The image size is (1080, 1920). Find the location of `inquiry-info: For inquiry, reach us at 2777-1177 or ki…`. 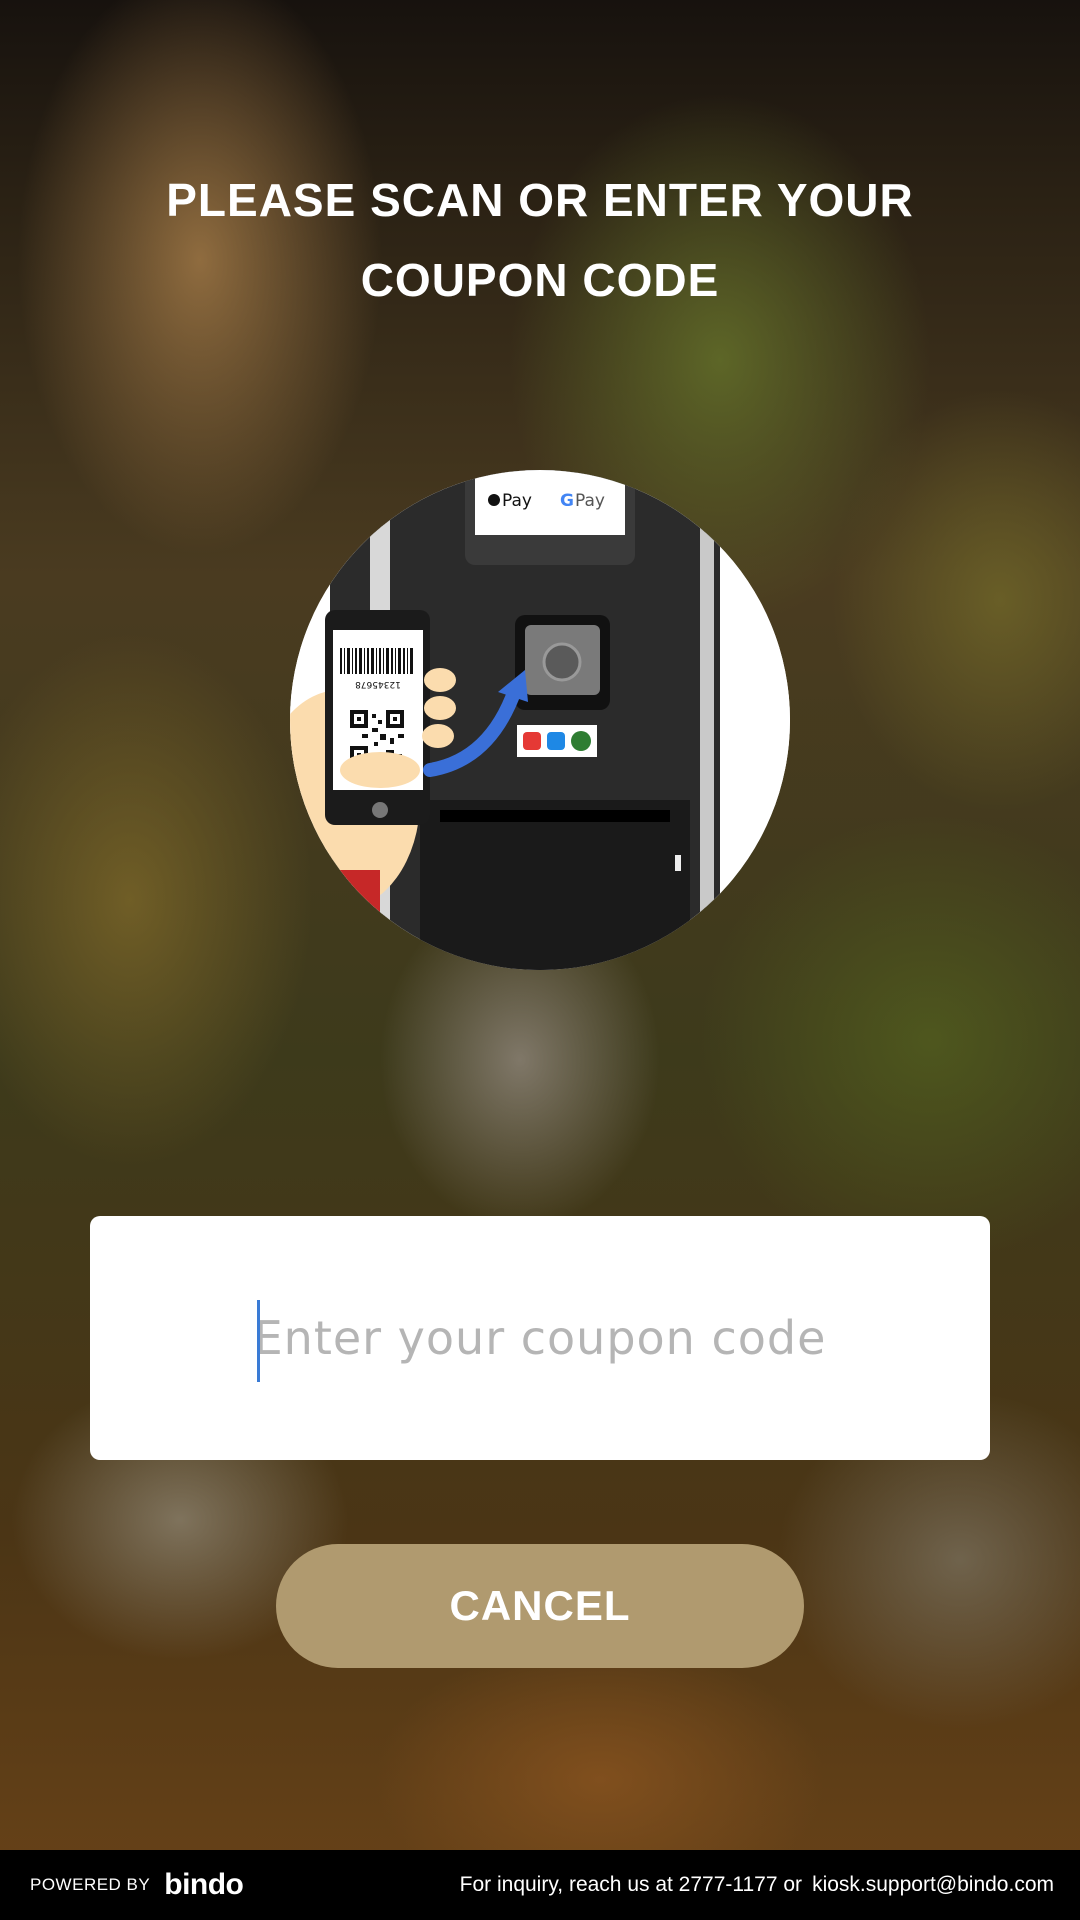

inquiry-info: For inquiry, reach us at 2777-1177 or ki… is located at coordinates (757, 1885).